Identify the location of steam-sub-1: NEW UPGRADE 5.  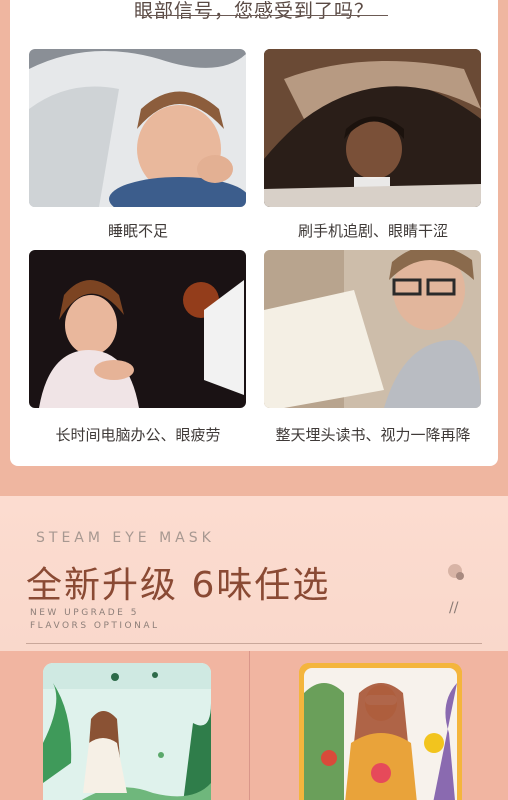
(84, 613).